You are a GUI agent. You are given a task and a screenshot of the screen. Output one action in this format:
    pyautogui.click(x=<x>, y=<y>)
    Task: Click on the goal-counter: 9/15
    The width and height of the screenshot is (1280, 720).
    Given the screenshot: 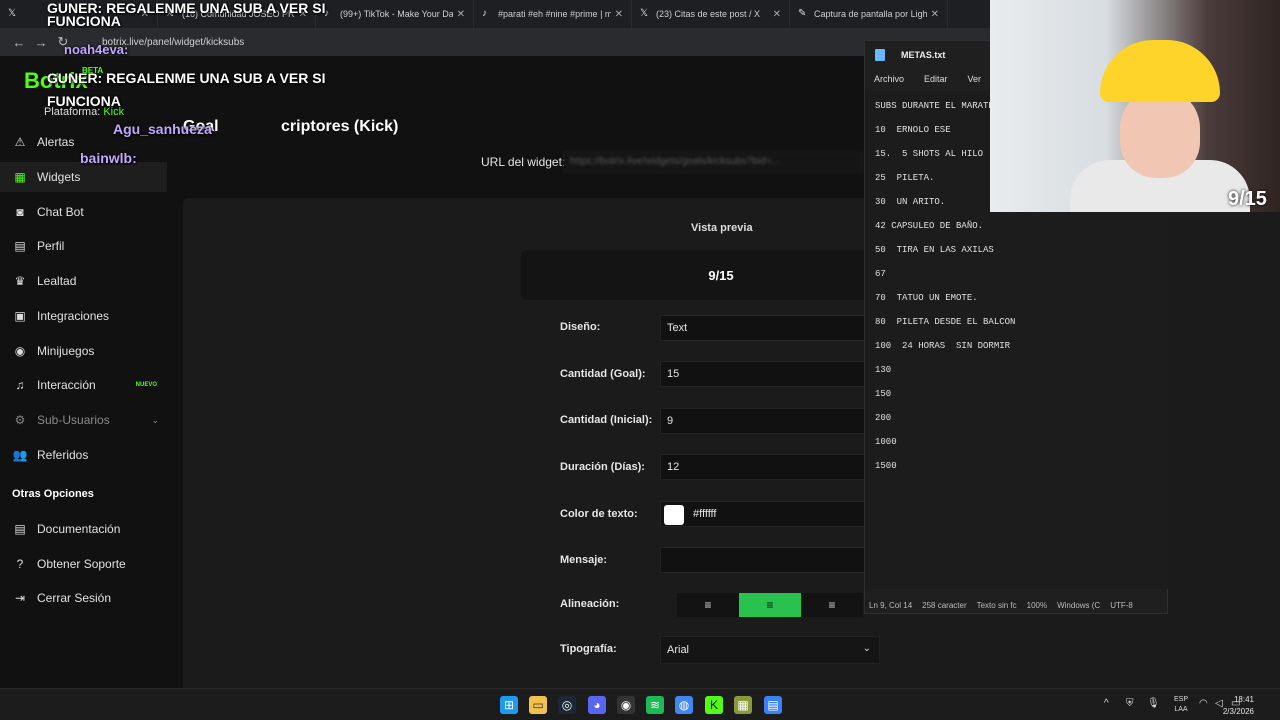 What is the action you would take?
    pyautogui.click(x=1247, y=199)
    